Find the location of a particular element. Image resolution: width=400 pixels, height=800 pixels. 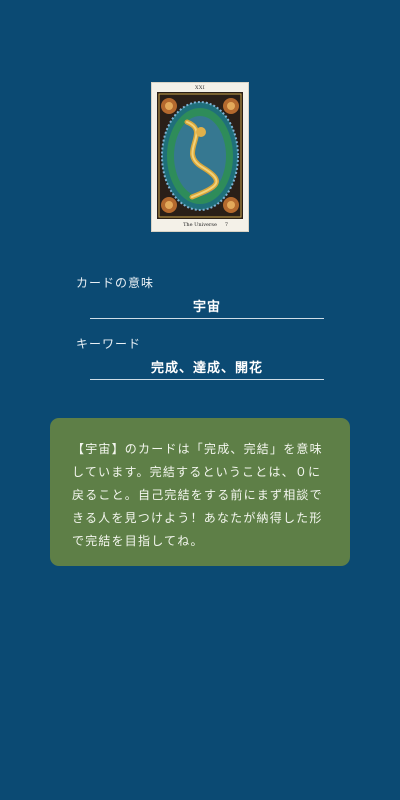

card-caption: The Universe 7 is located at coordinates (200, 225).